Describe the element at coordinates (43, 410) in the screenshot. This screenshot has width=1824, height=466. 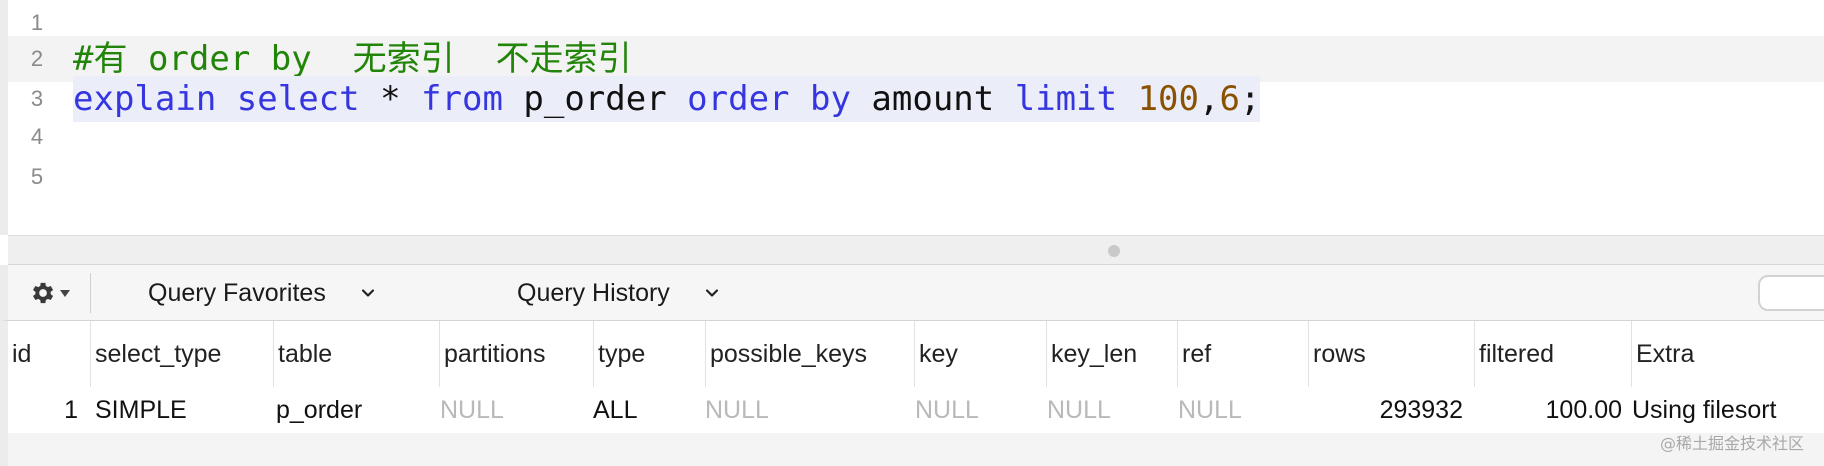
I see `cell-id: 1` at that location.